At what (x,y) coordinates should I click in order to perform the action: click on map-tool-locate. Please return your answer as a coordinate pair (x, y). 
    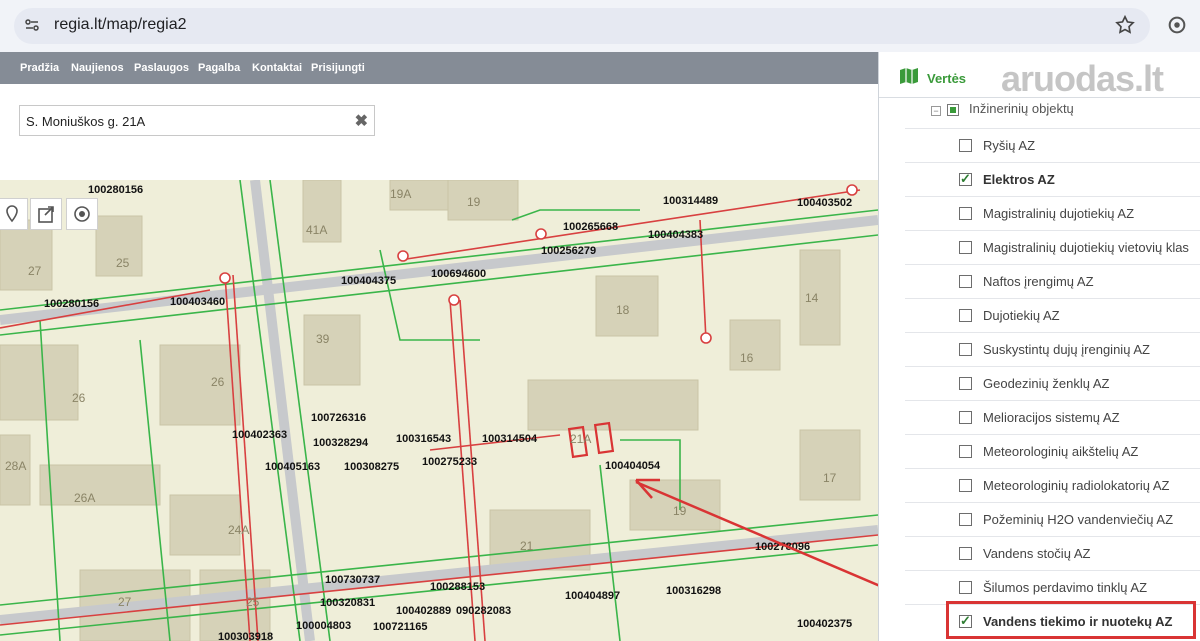
    Looking at the image, I should click on (82, 214).